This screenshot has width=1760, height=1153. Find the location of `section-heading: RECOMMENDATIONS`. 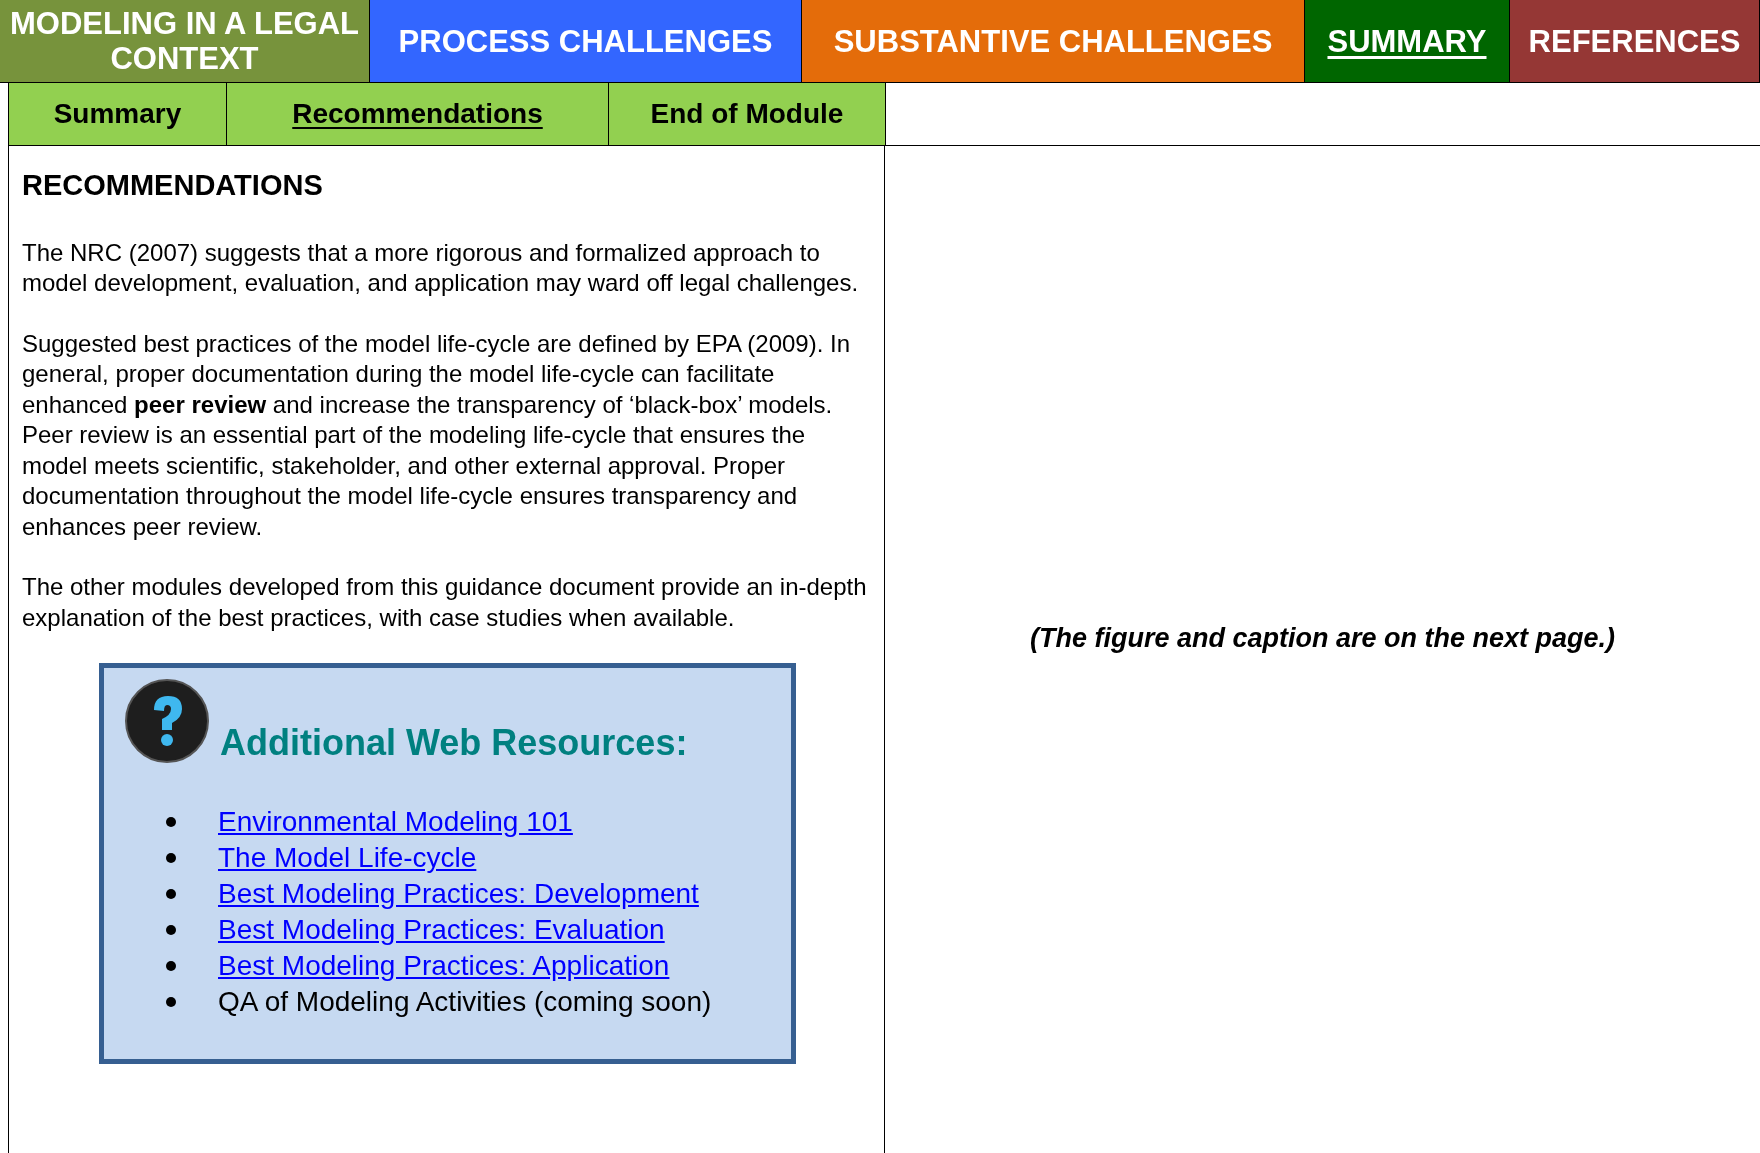

section-heading: RECOMMENDATIONS is located at coordinates (173, 185).